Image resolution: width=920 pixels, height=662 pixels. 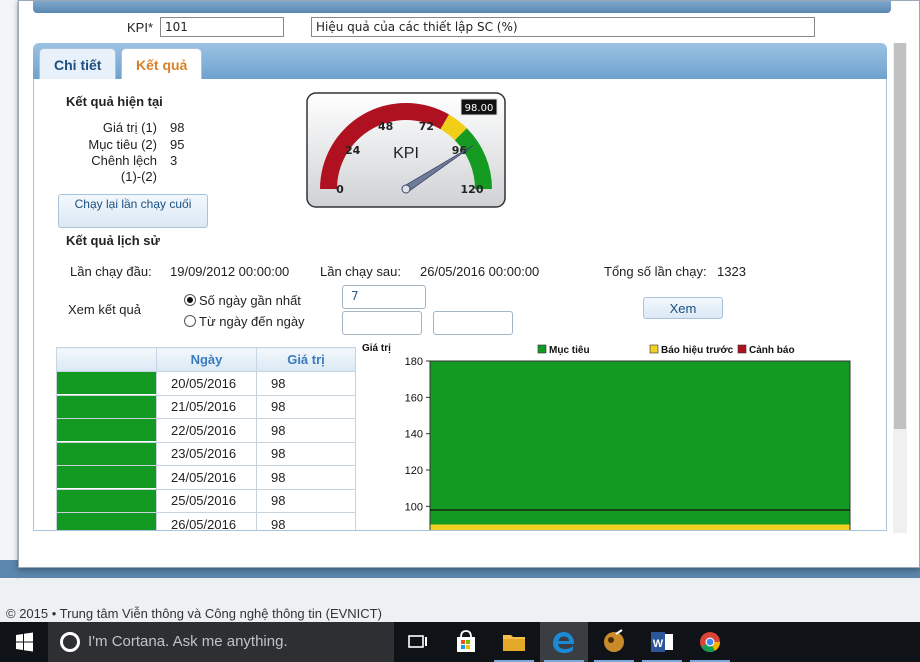 What do you see at coordinates (162, 63) in the screenshot?
I see `tab-result: Kết quả` at bounding box center [162, 63].